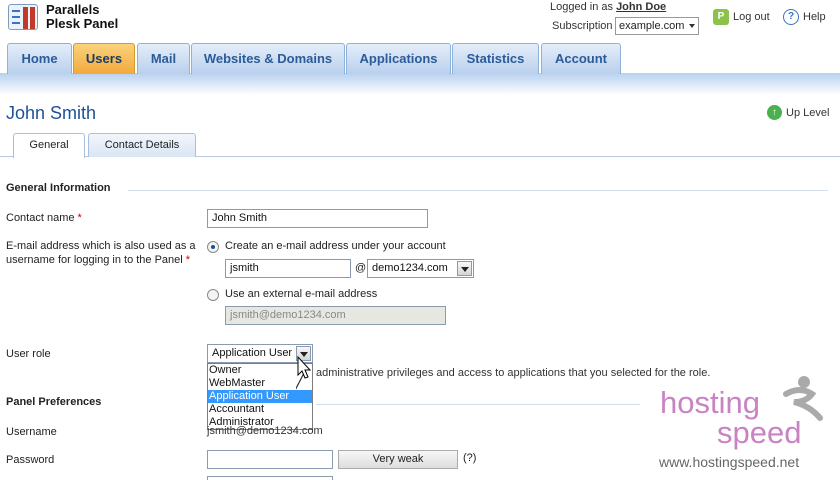 The image size is (840, 480). I want to click on tab-websites-domains: Websites & Domains, so click(268, 58).